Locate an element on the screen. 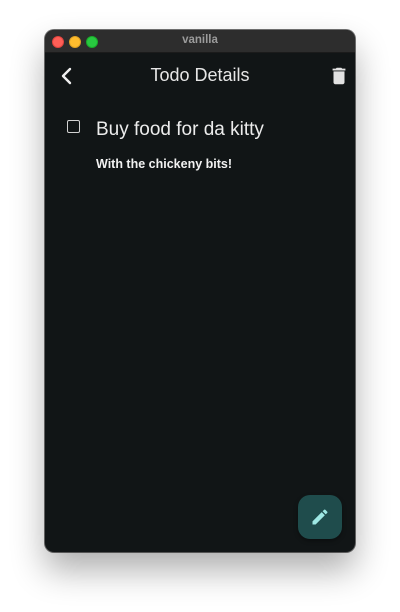 This screenshot has width=400, height=612. window-title: vanilla is located at coordinates (200, 40).